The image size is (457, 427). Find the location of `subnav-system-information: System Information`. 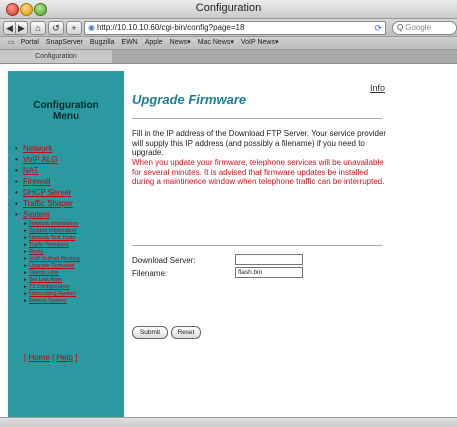

subnav-system-information: System Information is located at coordinates (50, 231).